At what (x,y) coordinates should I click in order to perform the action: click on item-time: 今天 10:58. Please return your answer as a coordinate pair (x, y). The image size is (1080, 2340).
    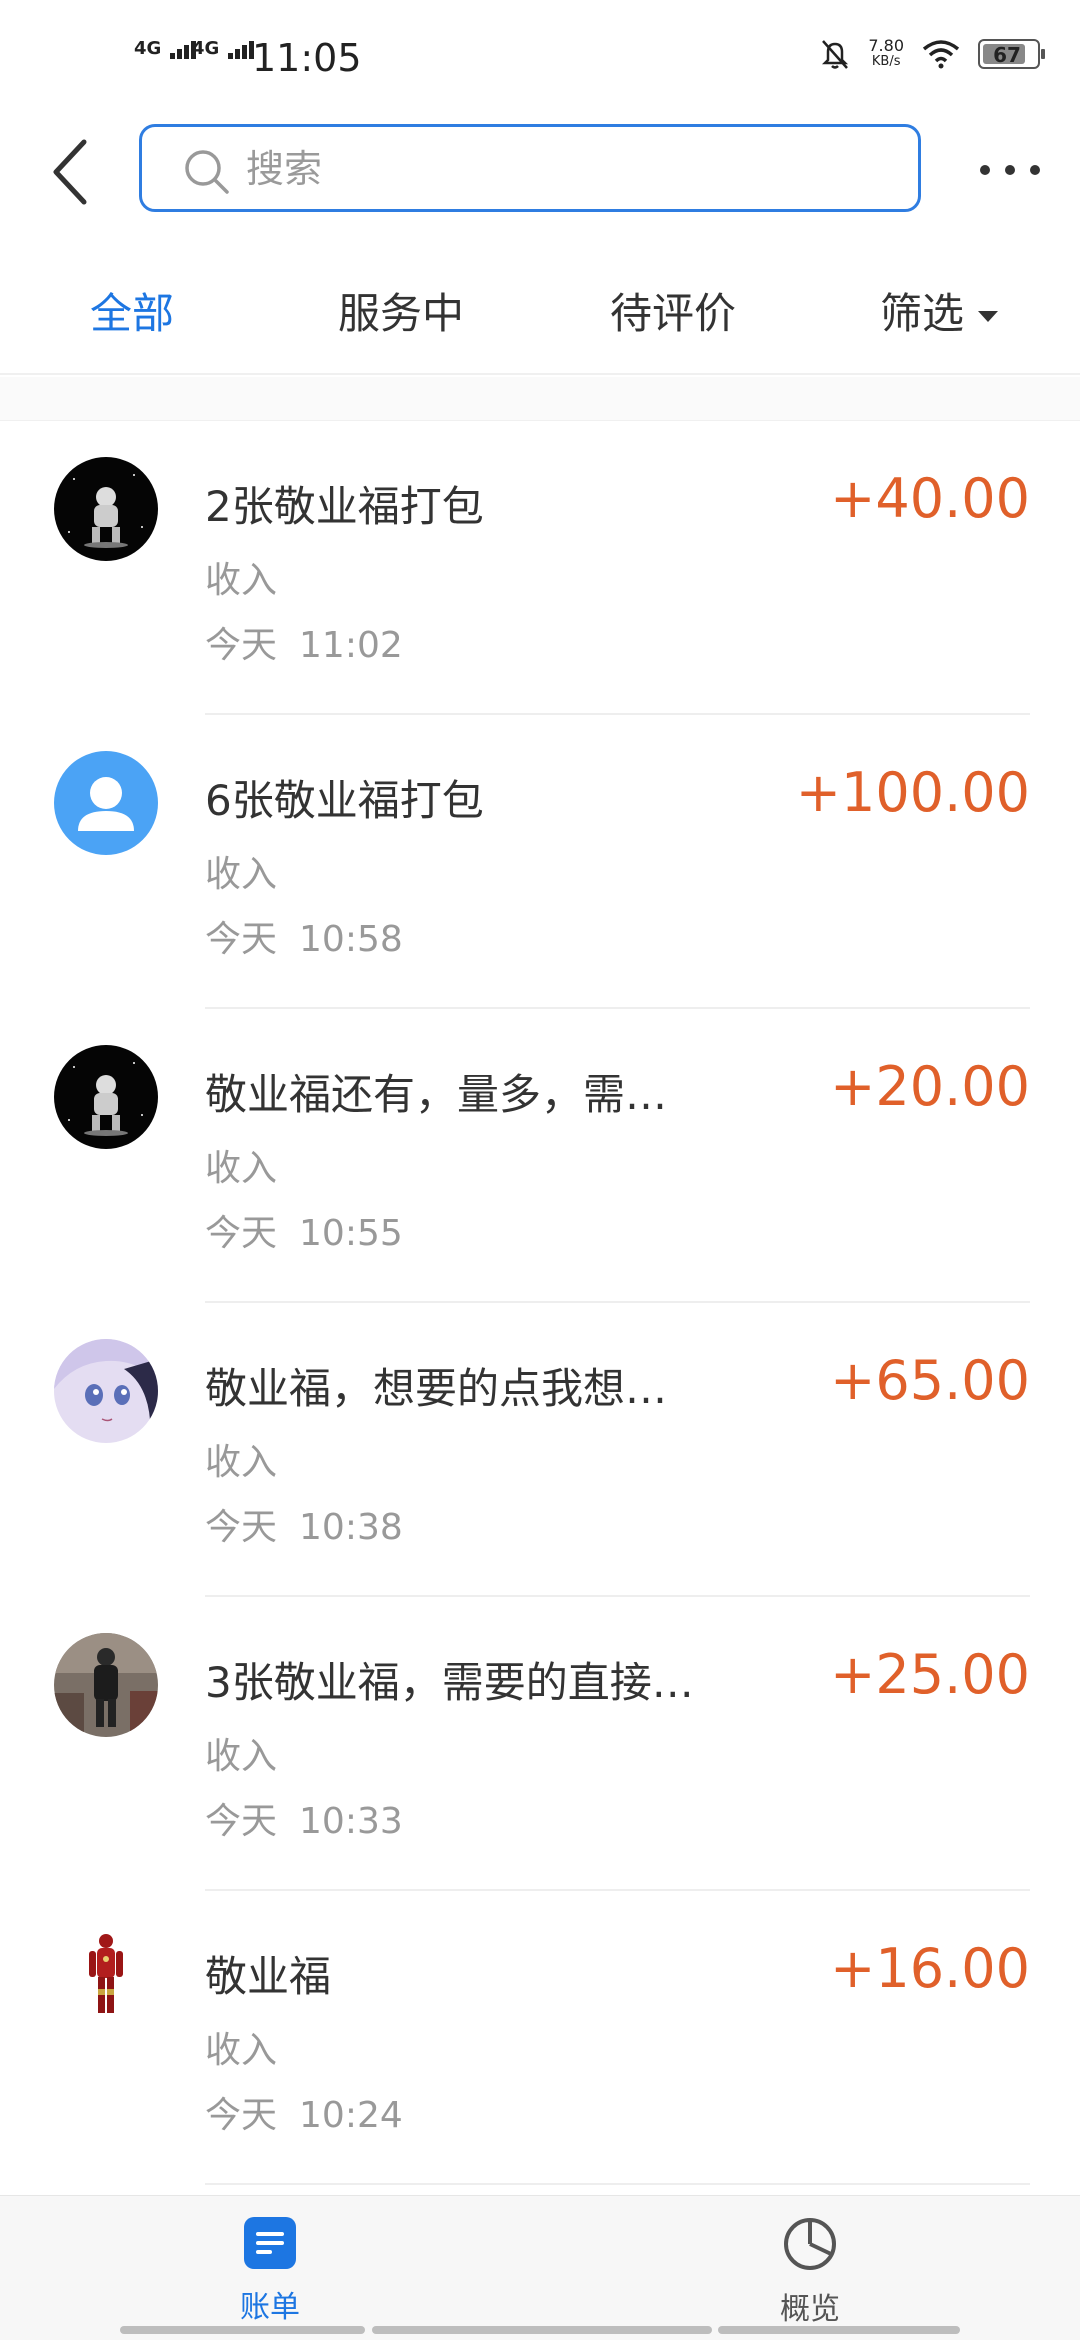
    Looking at the image, I should click on (304, 936).